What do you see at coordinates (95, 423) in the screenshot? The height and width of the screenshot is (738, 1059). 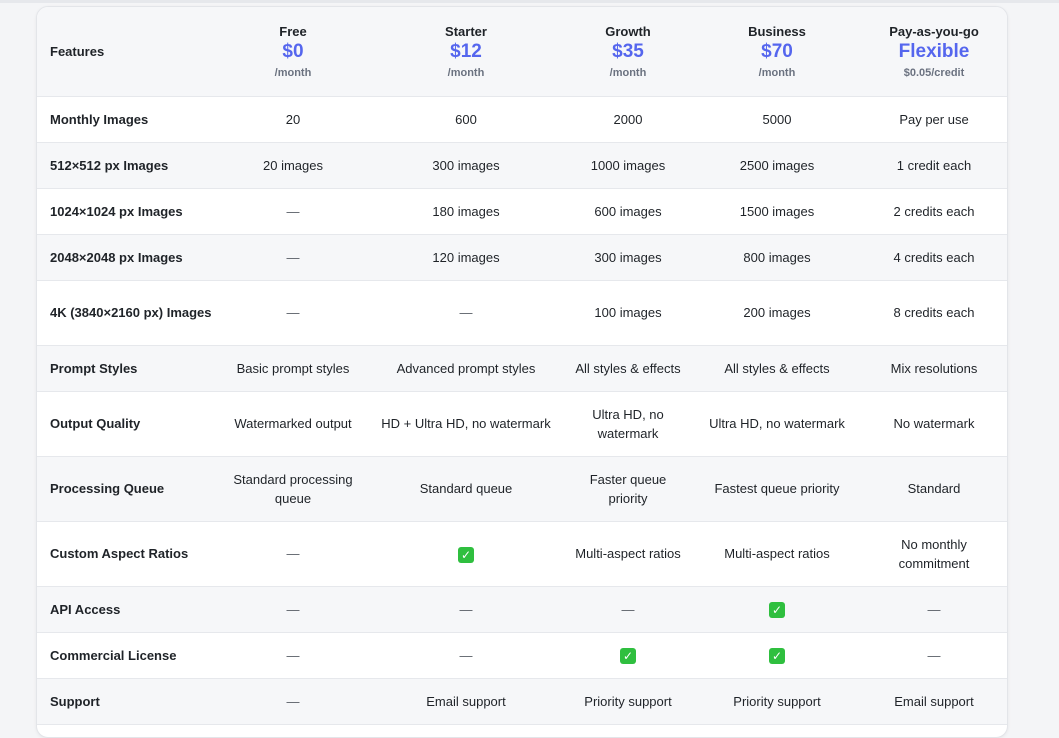 I see `feature-label: Output Quality` at bounding box center [95, 423].